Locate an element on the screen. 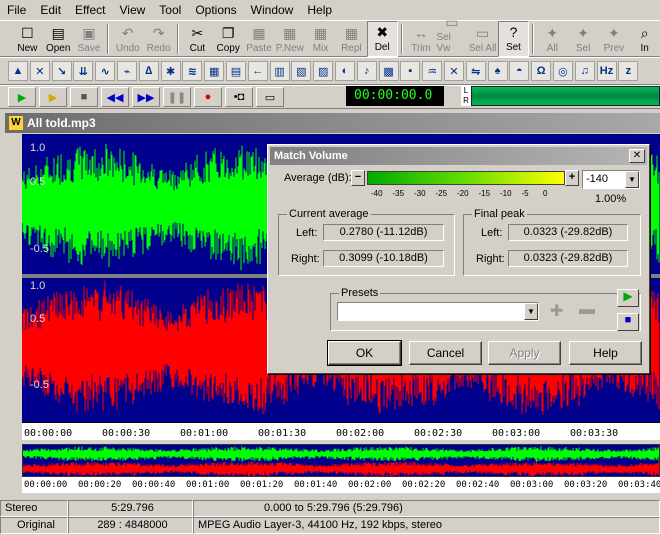 The width and height of the screenshot is (660, 535). overview-tick-label: 00:03:20 is located at coordinates (586, 485).